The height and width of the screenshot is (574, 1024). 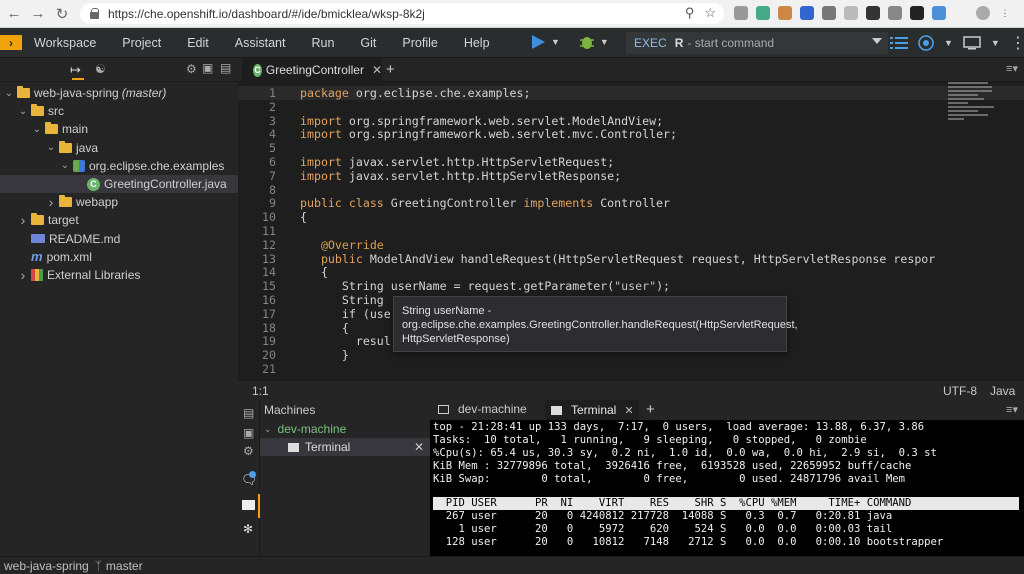 What do you see at coordinates (38, 14) in the screenshot?
I see `forward-arrow-icon: →` at bounding box center [38, 14].